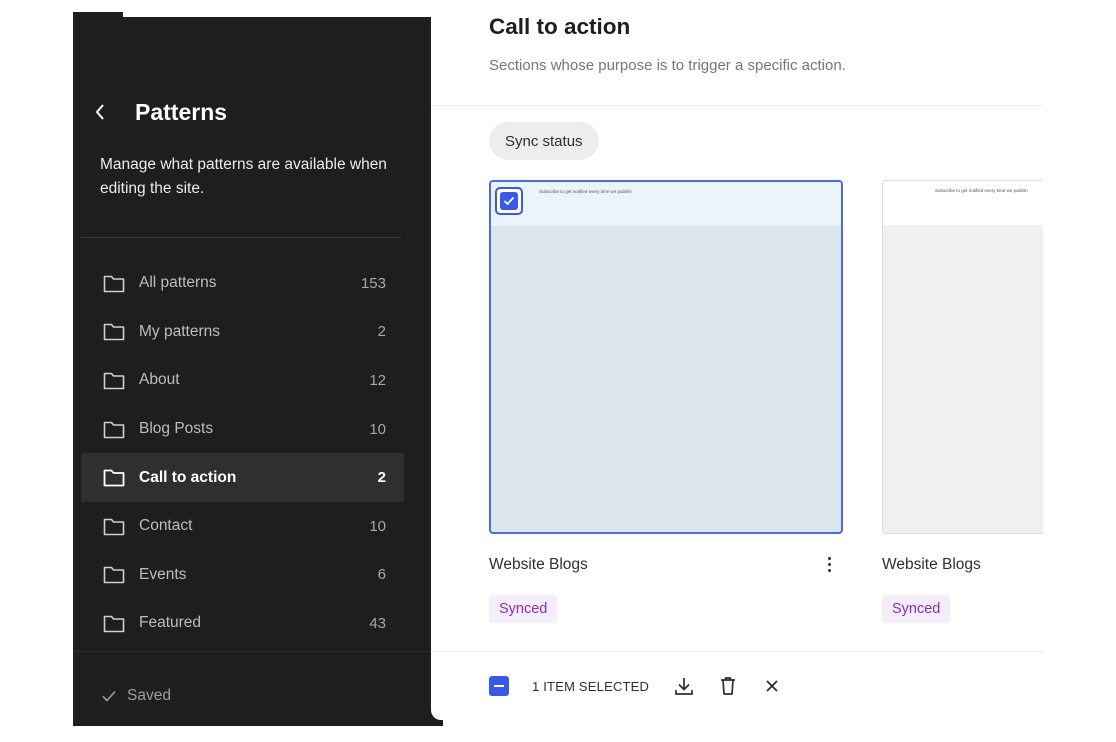 This screenshot has width=1116, height=742. What do you see at coordinates (149, 695) in the screenshot?
I see `save-status-label: Saved` at bounding box center [149, 695].